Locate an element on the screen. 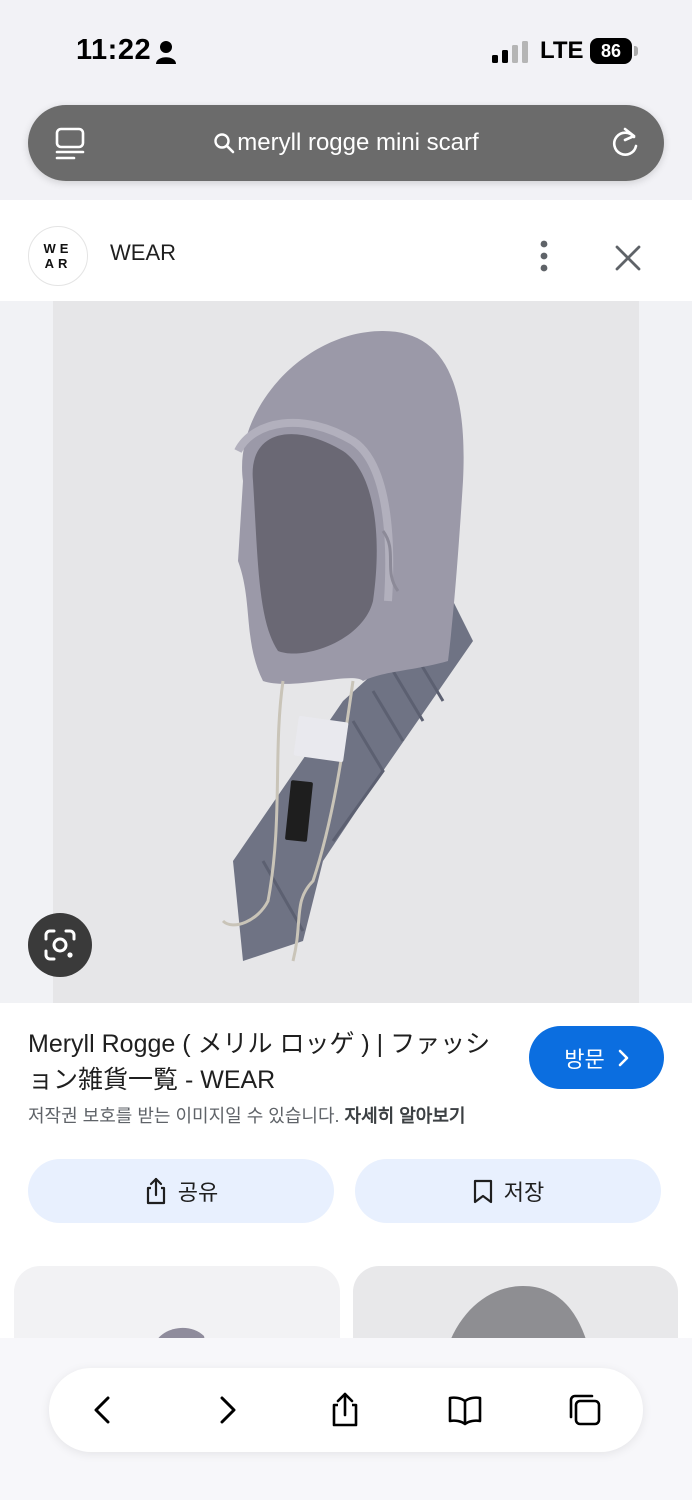  url-text-wrapper: meryll rogge mini scarf is located at coordinates (346, 143).